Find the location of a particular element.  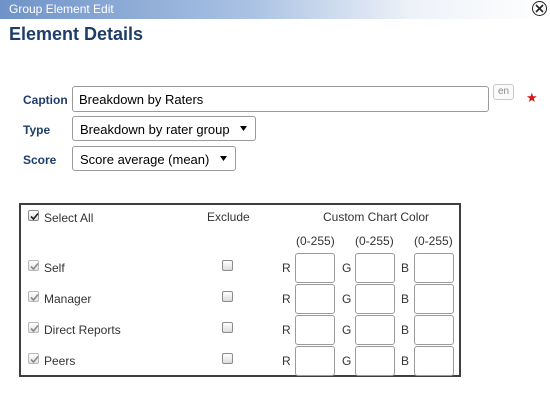

select-all-checkbox is located at coordinates (33, 215).